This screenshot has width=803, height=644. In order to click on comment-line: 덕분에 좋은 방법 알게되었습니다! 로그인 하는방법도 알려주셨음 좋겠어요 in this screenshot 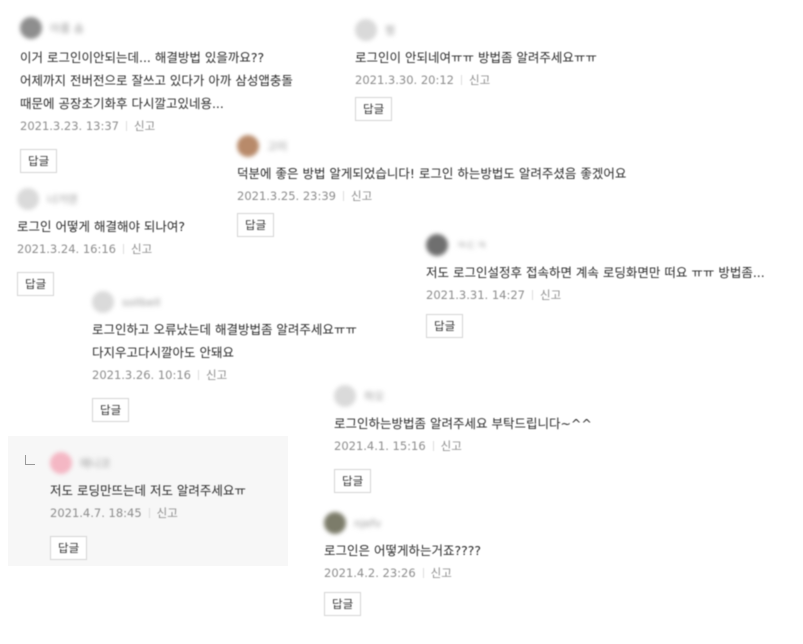, I will do `click(432, 173)`.